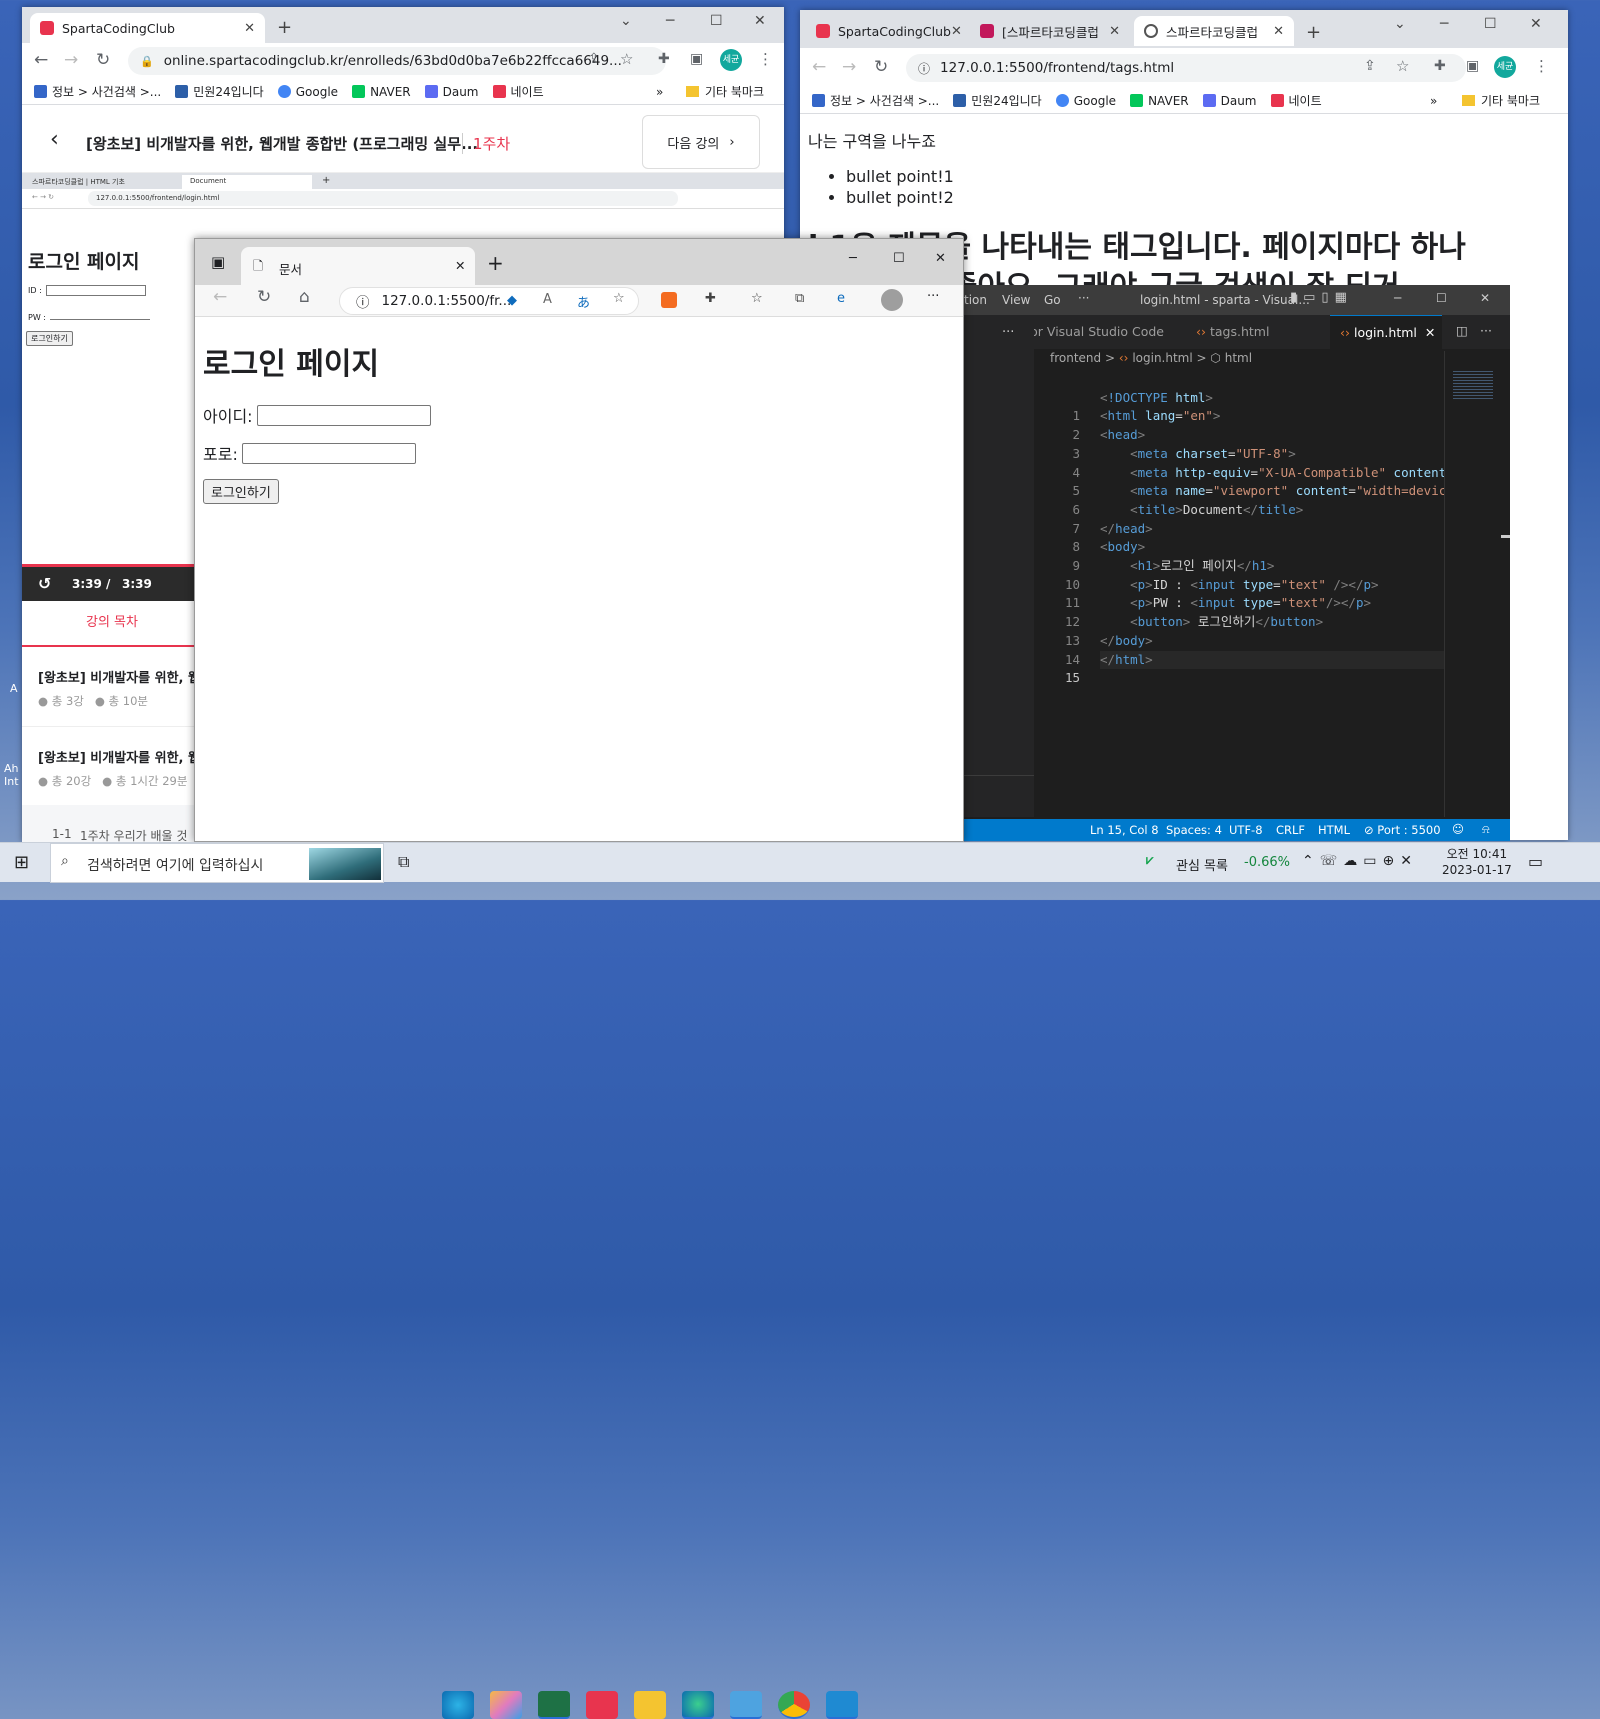 Image resolution: width=1600 pixels, height=1719 pixels. I want to click on notepad-taskbar-icon, so click(746, 1705).